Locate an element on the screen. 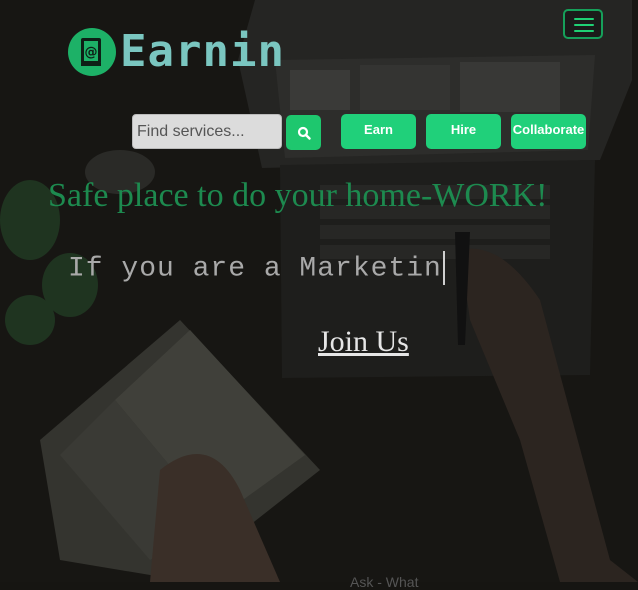 Image resolution: width=638 pixels, height=590 pixels. search-input is located at coordinates (207, 131).